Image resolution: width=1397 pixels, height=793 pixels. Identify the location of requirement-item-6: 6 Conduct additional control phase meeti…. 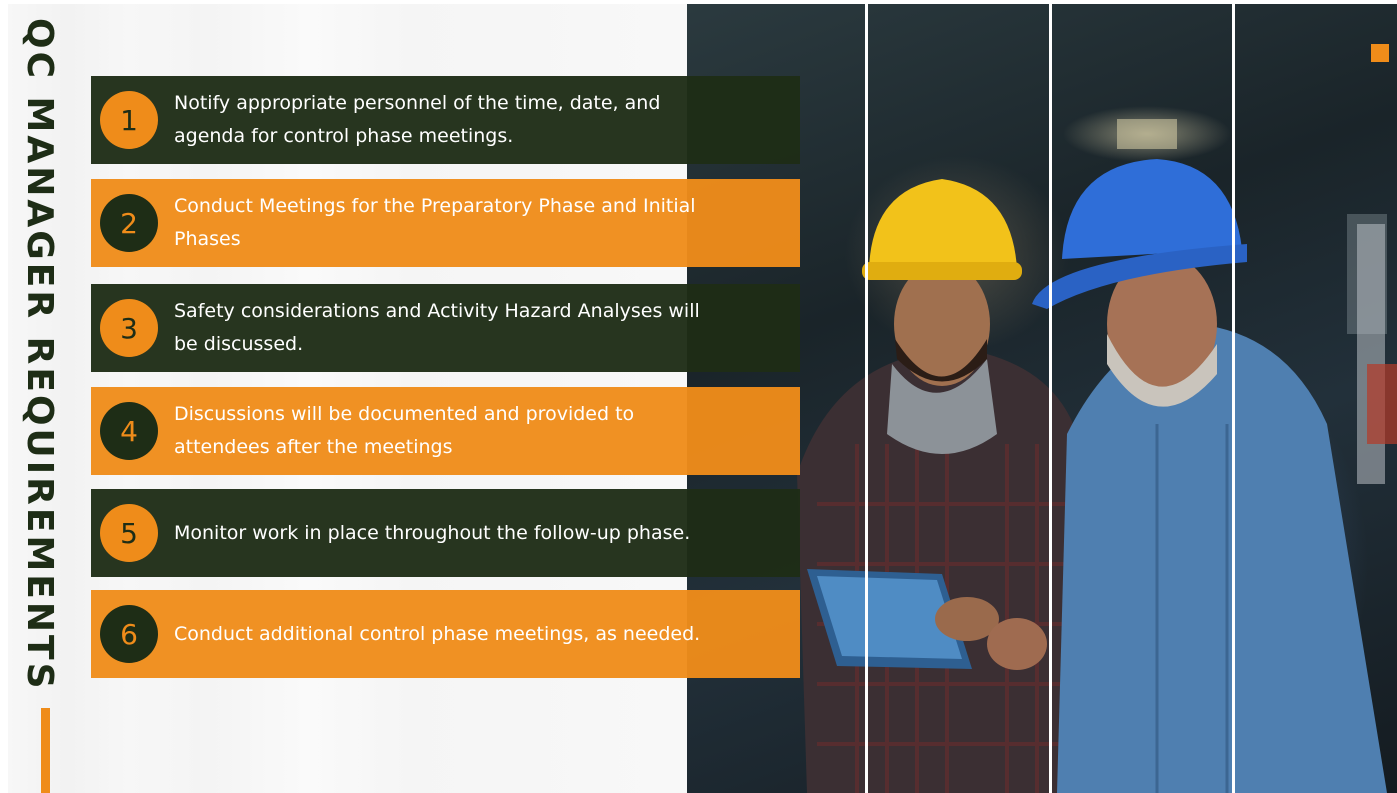
(445, 634).